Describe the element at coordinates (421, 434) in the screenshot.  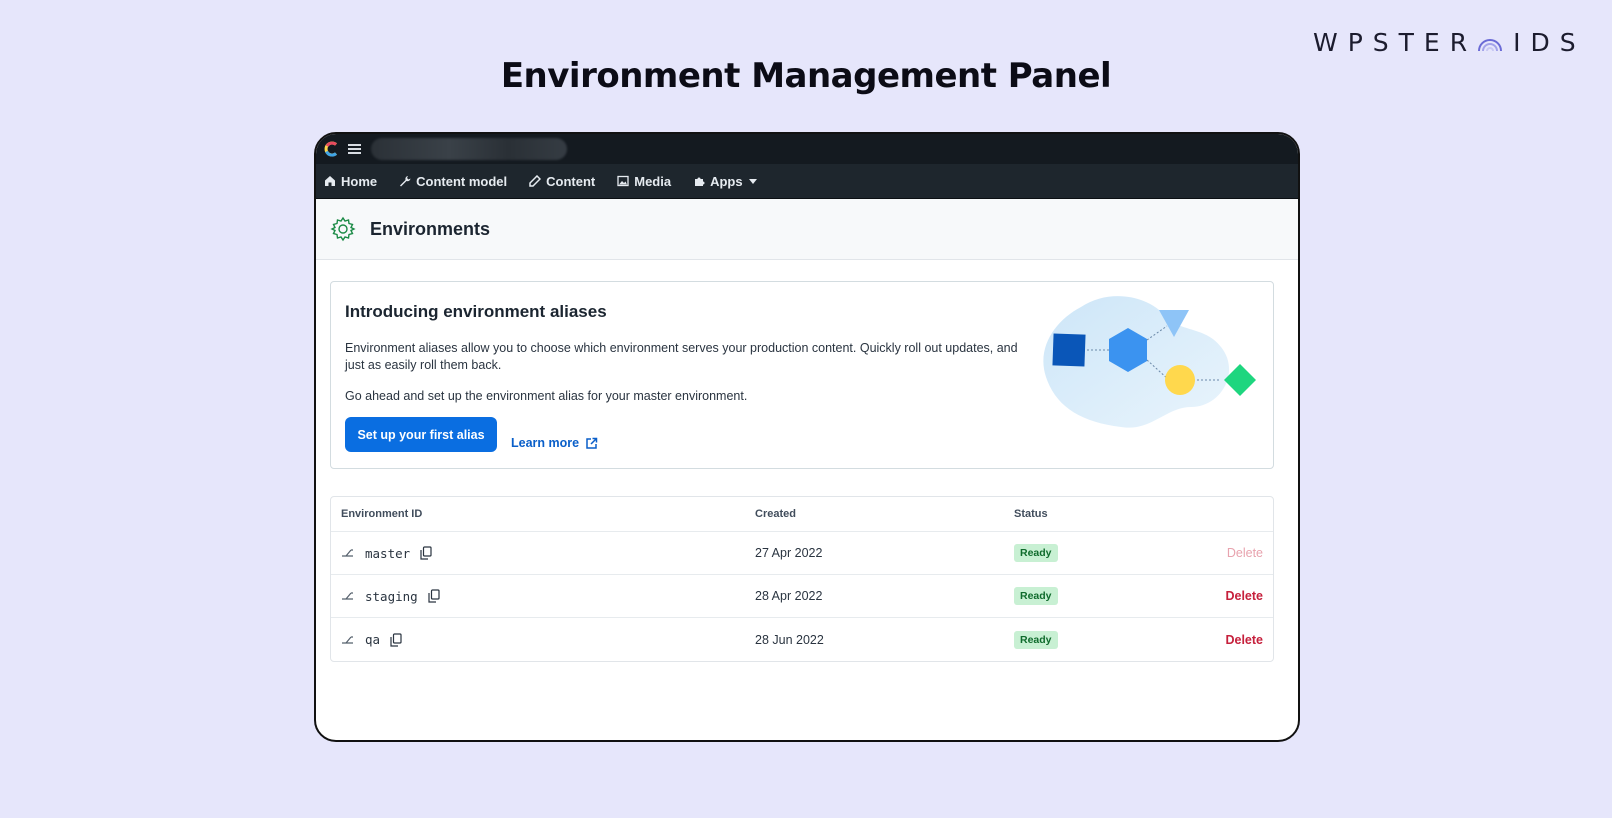
I see `setup-alias-button: Set up your first alias` at that location.